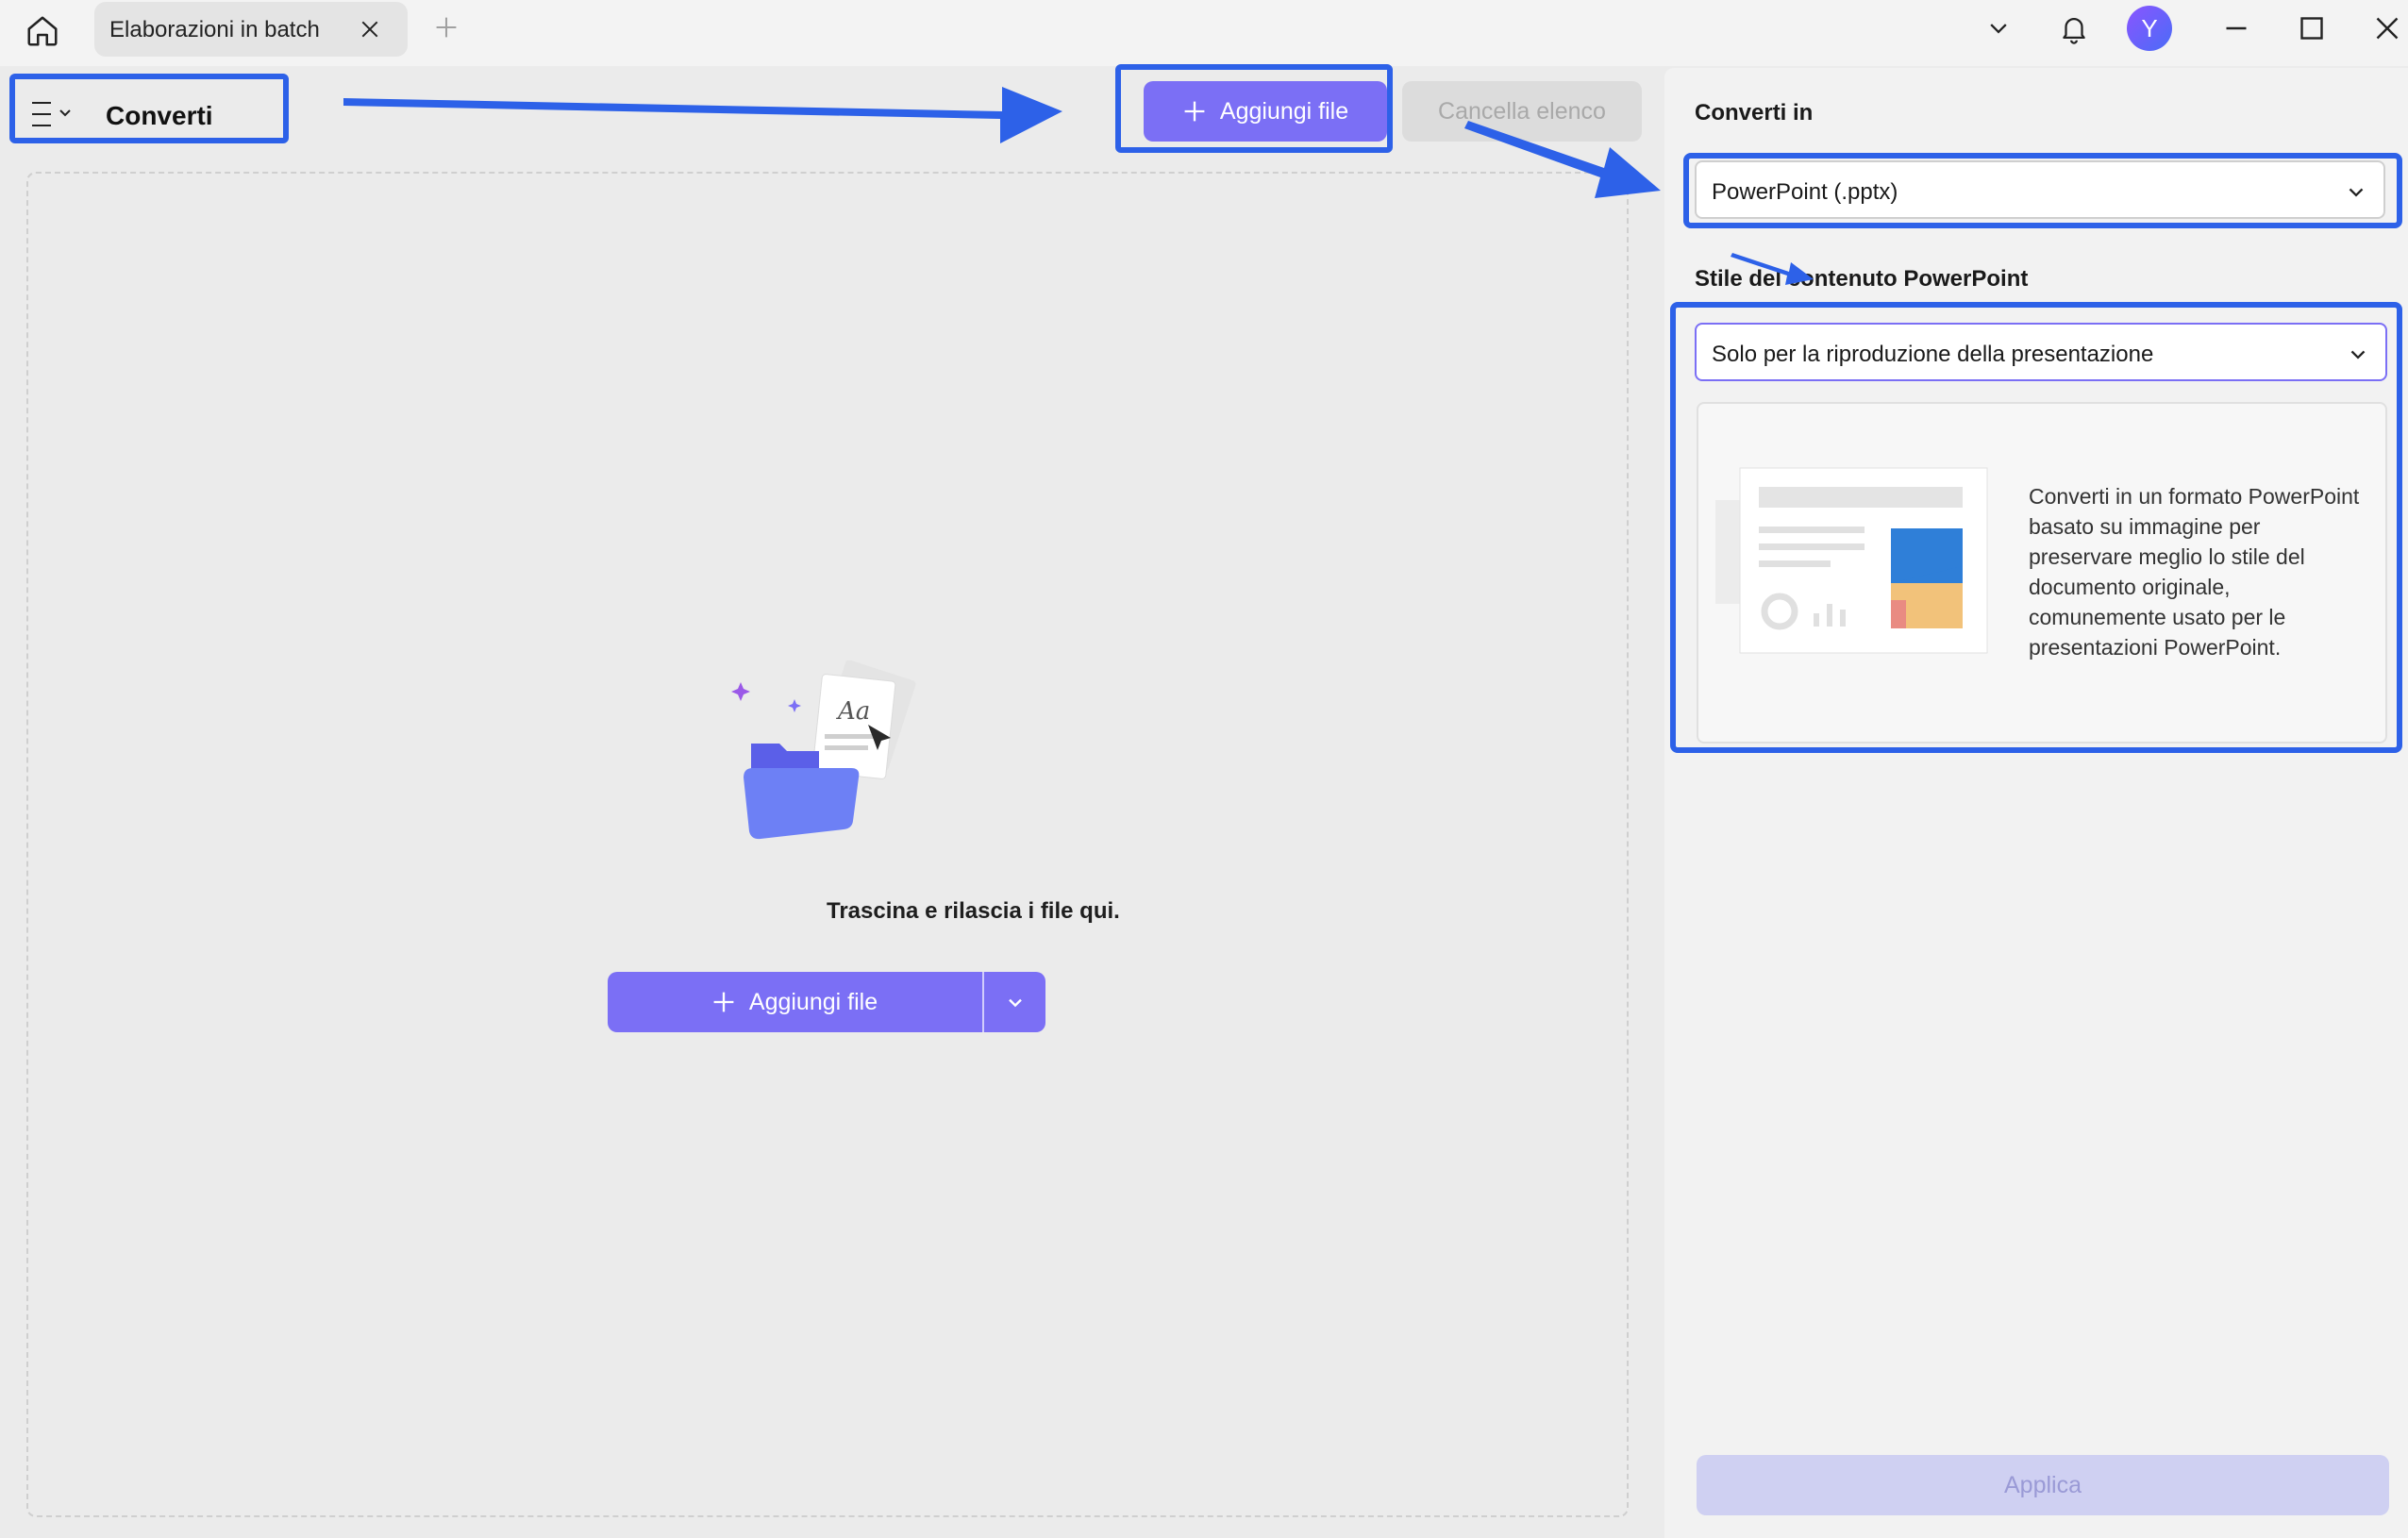  I want to click on clear-list-button: Cancella elenco, so click(1522, 112).